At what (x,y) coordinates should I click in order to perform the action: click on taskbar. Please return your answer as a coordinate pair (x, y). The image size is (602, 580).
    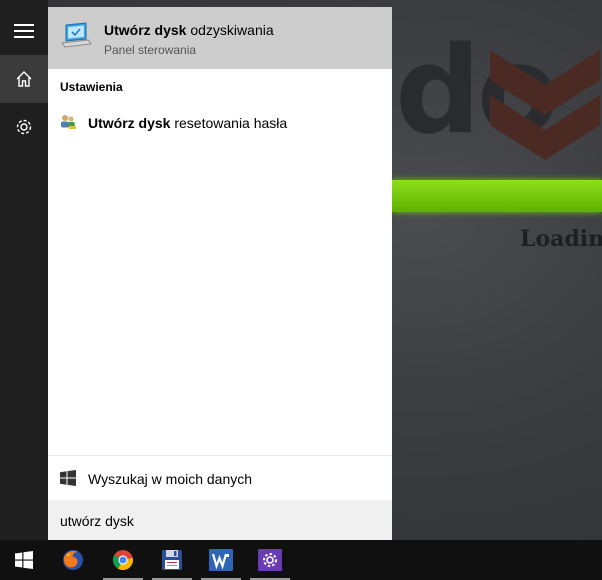
    Looking at the image, I should click on (301, 560).